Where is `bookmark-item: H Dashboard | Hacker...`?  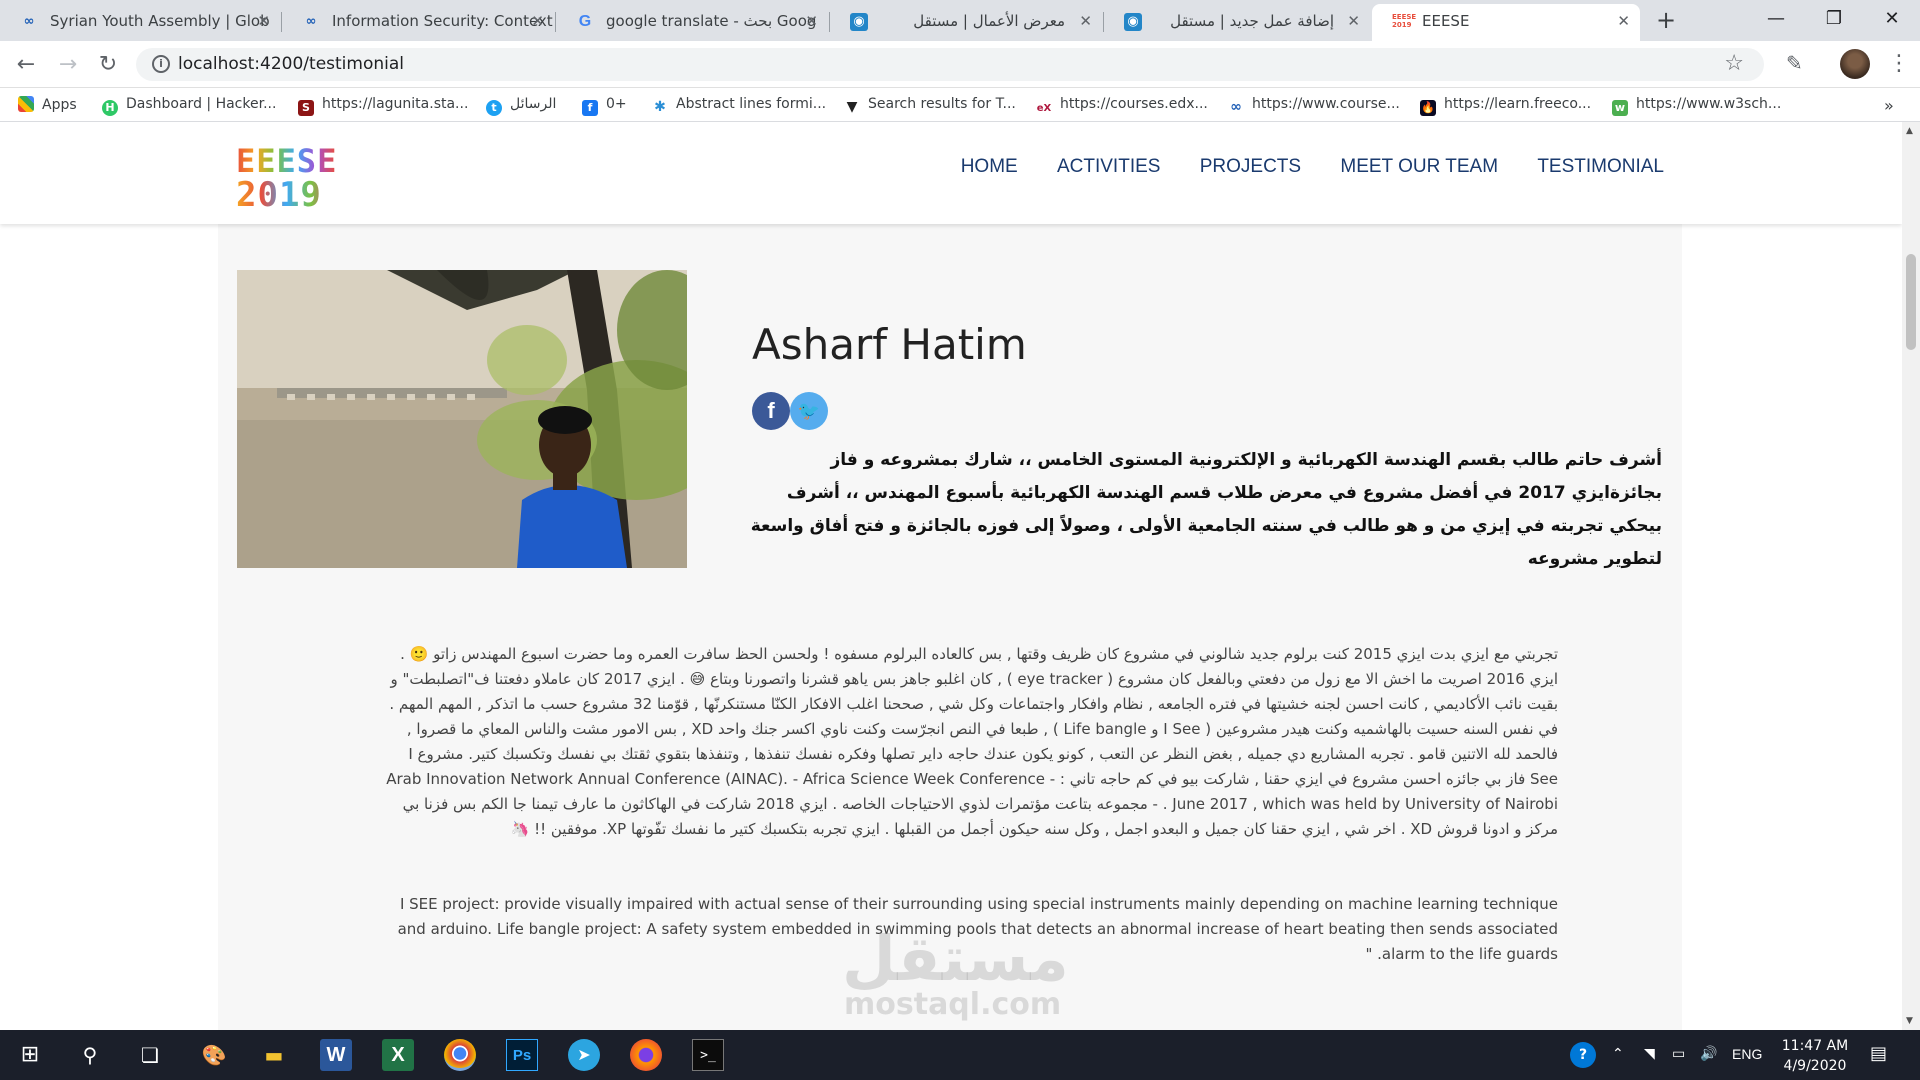
bookmark-item: H Dashboard | Hacker... is located at coordinates (189, 106).